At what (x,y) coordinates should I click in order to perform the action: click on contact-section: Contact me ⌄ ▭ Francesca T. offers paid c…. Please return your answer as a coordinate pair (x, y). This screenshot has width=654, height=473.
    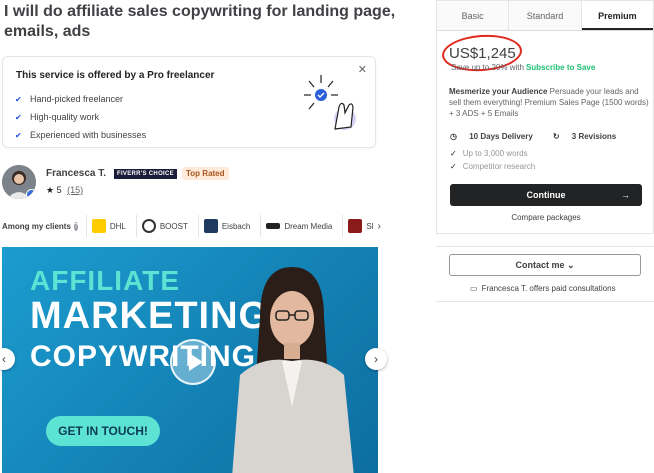
    Looking at the image, I should click on (545, 274).